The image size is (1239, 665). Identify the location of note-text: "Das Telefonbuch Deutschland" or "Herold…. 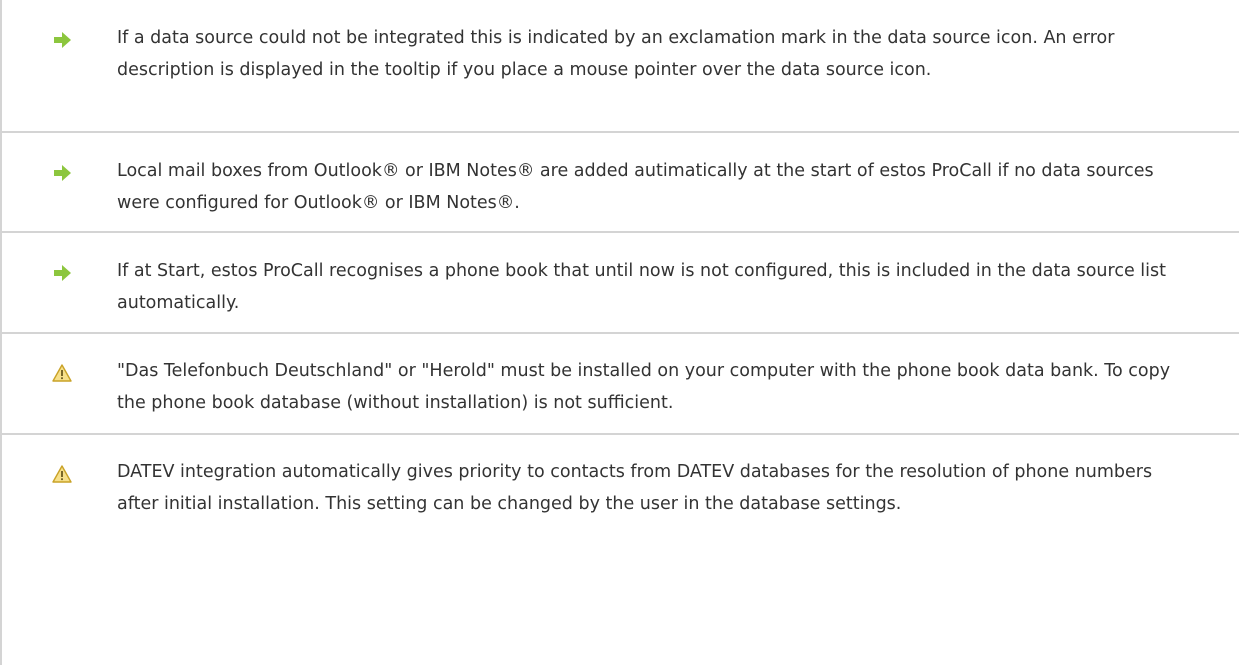
(644, 387).